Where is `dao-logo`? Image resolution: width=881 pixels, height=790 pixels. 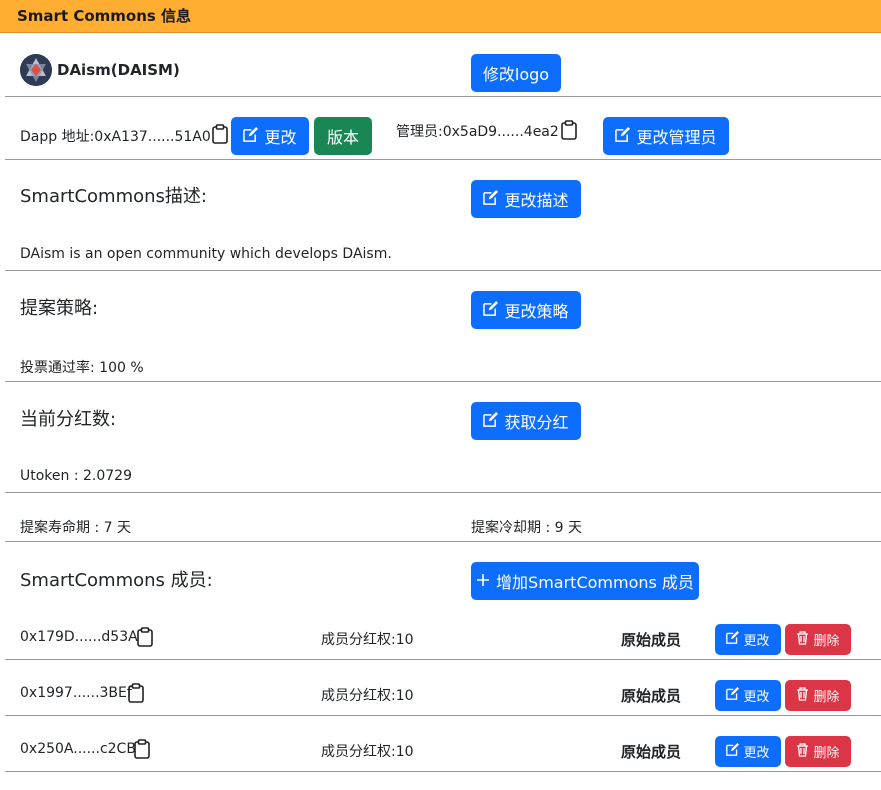
dao-logo is located at coordinates (36, 70).